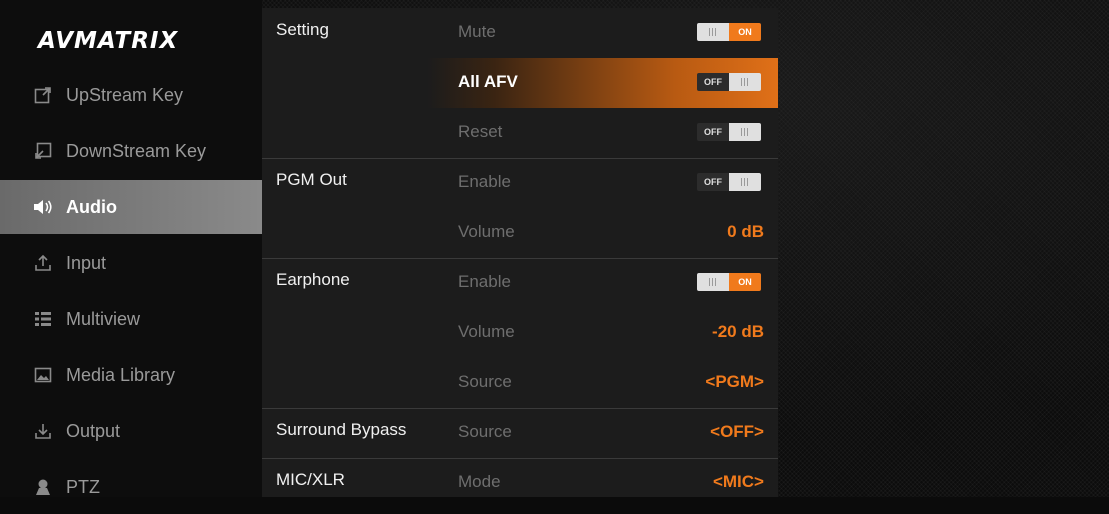 This screenshot has width=1109, height=514. I want to click on pgm-out-volume-value: 0 dB, so click(745, 232).